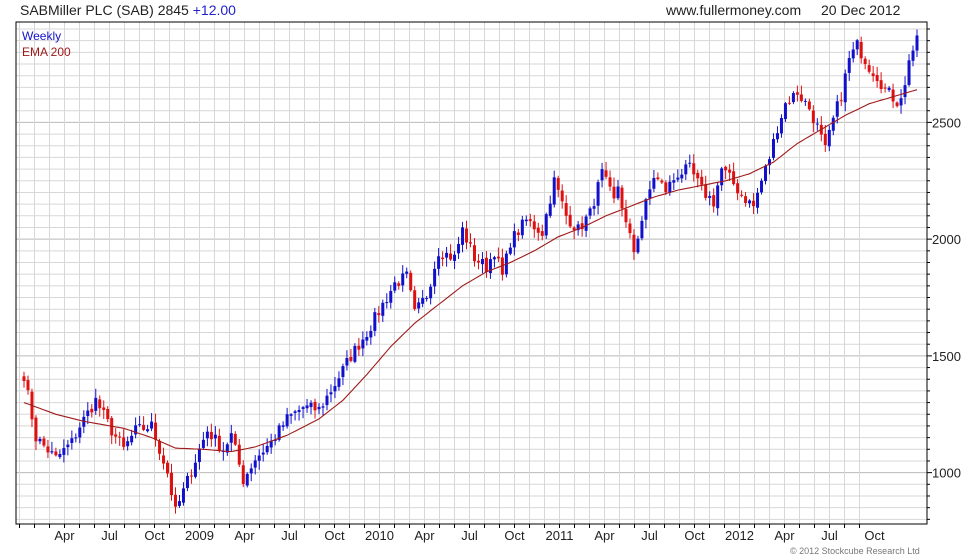  Describe the element at coordinates (944, 274) in the screenshot. I see `y-axis: 1000 1500 2000 2500` at that location.